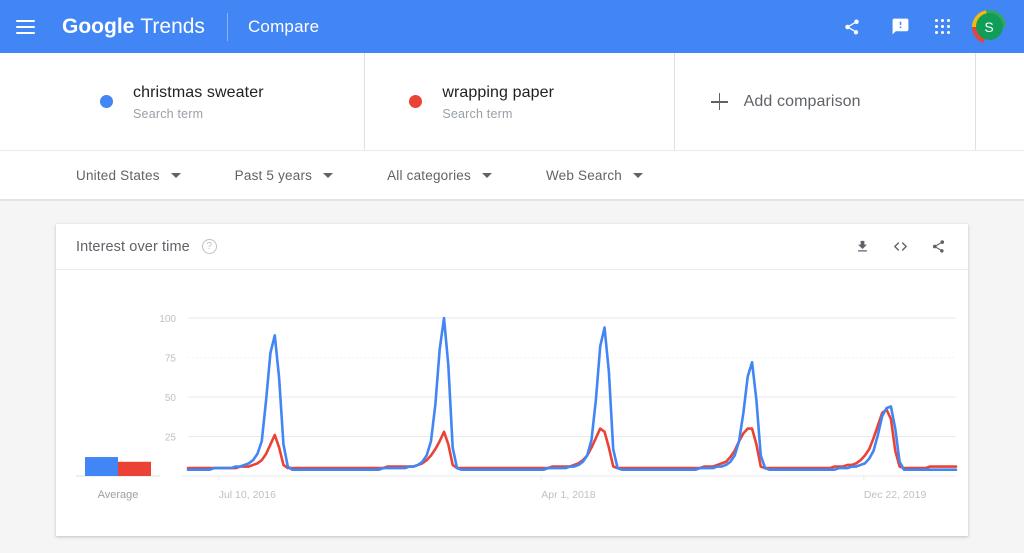 This screenshot has width=1024, height=553. I want to click on y-axis-tick-label: 50, so click(171, 398).